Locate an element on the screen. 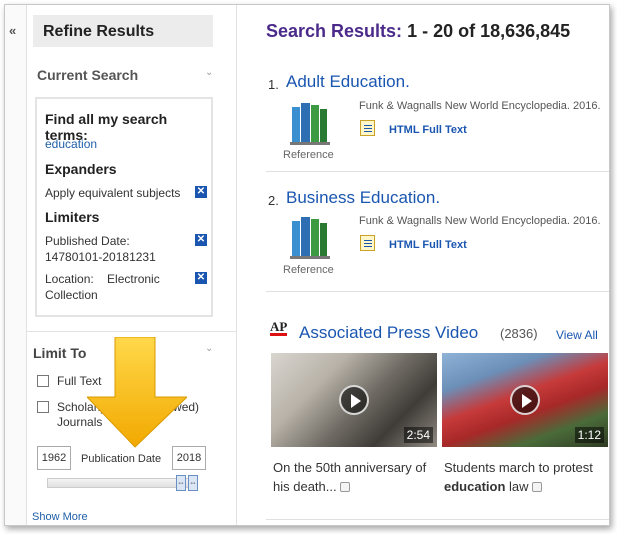 The height and width of the screenshot is (534, 617). results-heading: Search Results: 1 - 20 of 18,636,845 is located at coordinates (418, 31).